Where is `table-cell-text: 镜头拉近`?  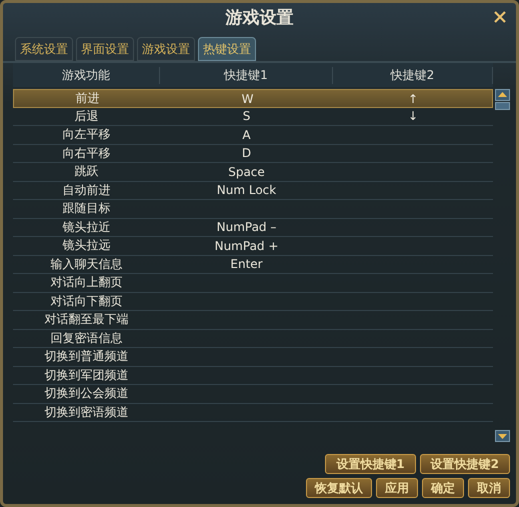
table-cell-text: 镜头拉近 is located at coordinates (87, 227).